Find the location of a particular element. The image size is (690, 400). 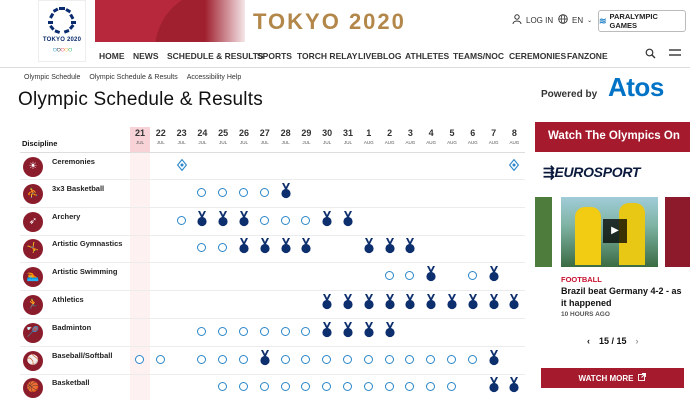

date-header: 30 JUL is located at coordinates (327, 140).